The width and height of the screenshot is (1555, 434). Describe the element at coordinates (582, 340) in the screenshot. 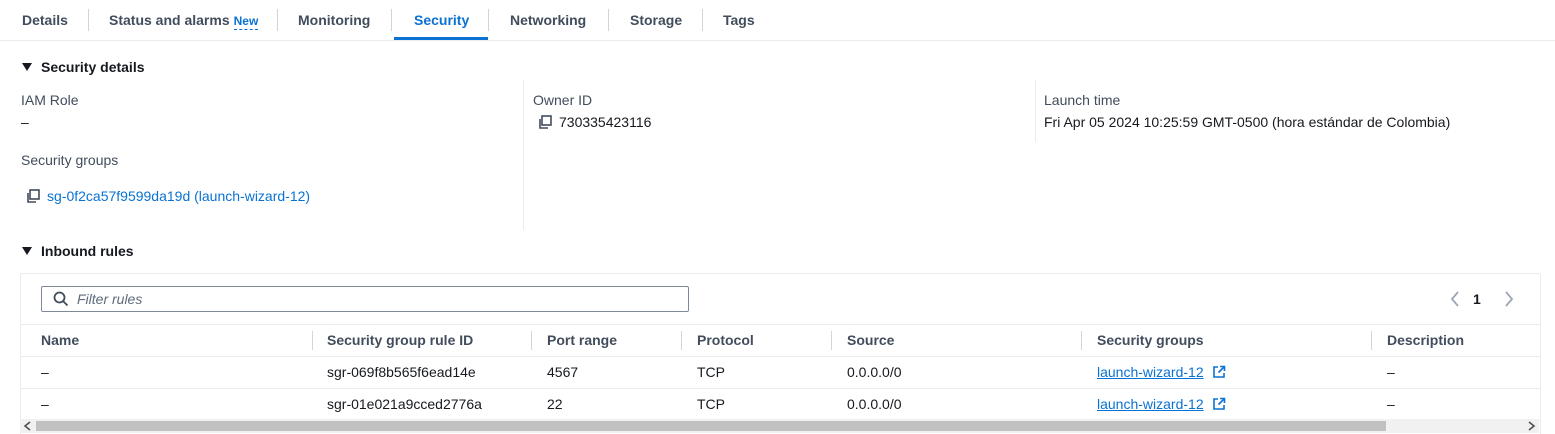

I see `column-header-port-range: Port range` at that location.